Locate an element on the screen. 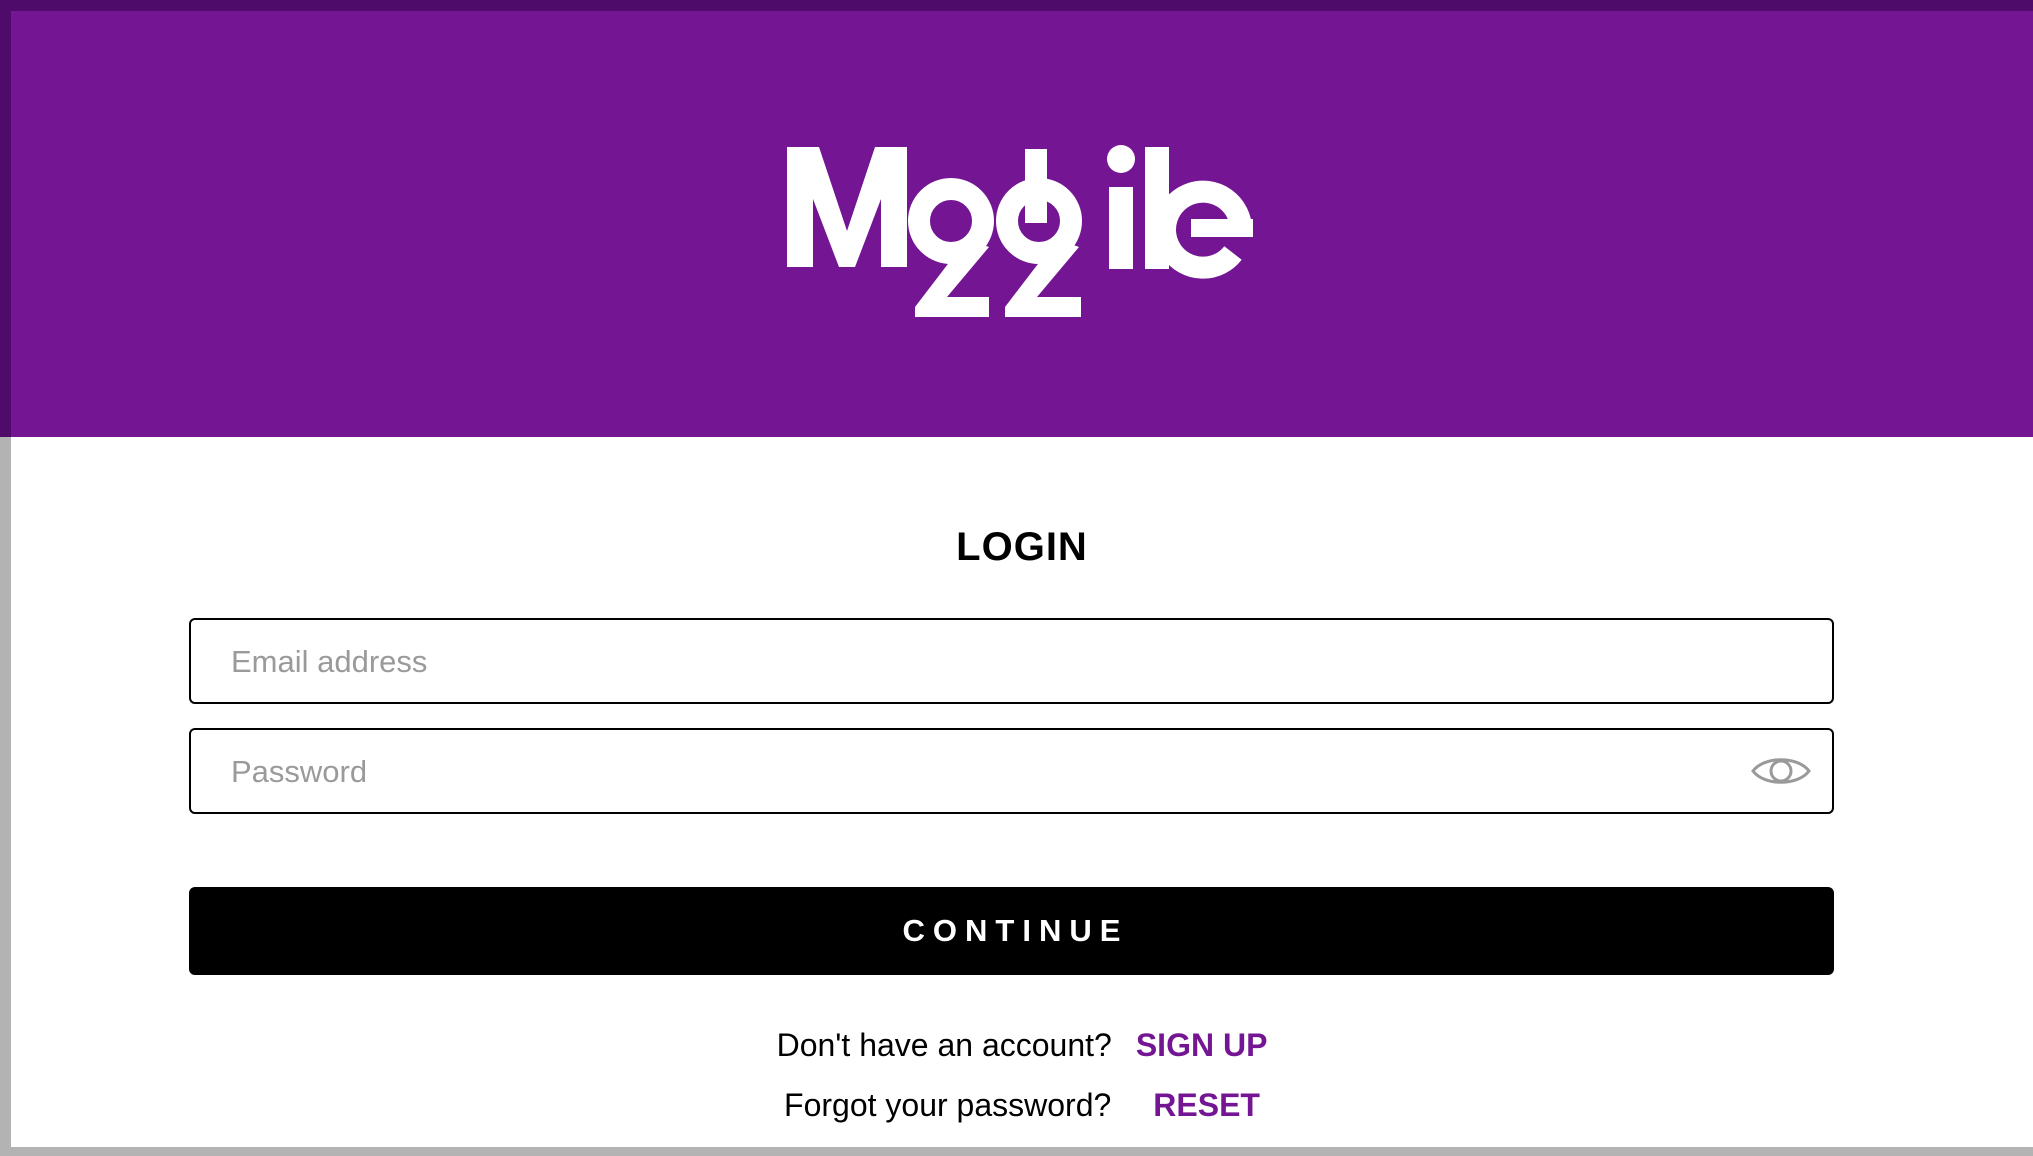  password-field is located at coordinates (1011, 771).